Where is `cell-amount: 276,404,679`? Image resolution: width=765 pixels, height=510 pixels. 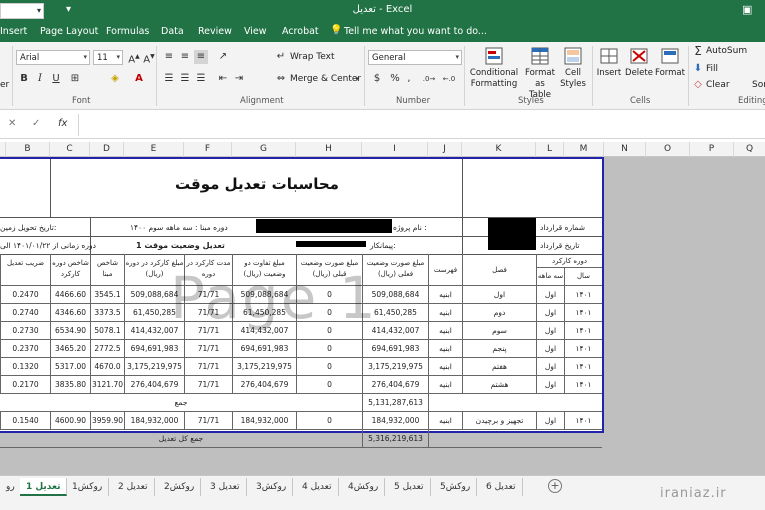
cell-amount: 276,404,679 is located at coordinates (154, 385).